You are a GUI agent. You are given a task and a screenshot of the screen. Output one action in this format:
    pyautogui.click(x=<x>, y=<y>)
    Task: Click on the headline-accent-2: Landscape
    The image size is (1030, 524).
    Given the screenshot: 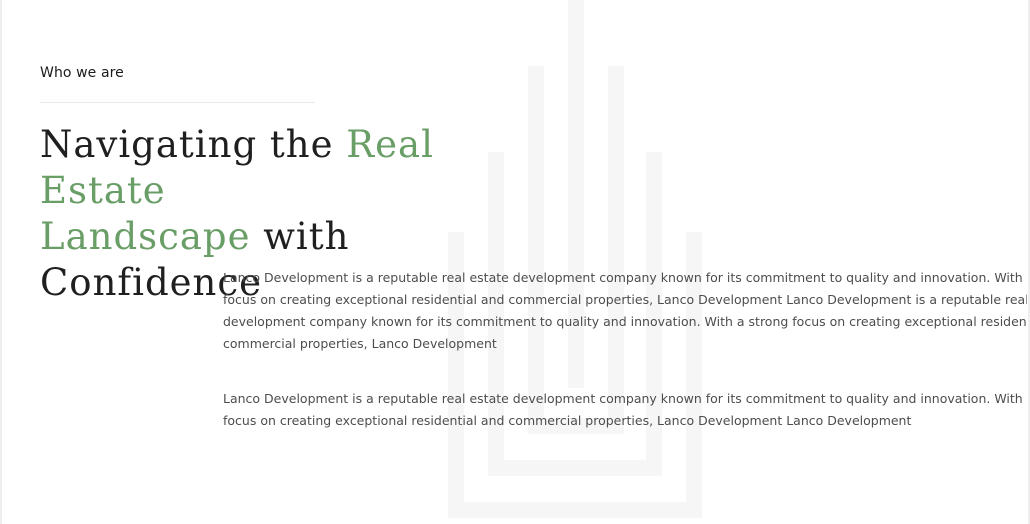 What is the action you would take?
    pyautogui.click(x=145, y=236)
    